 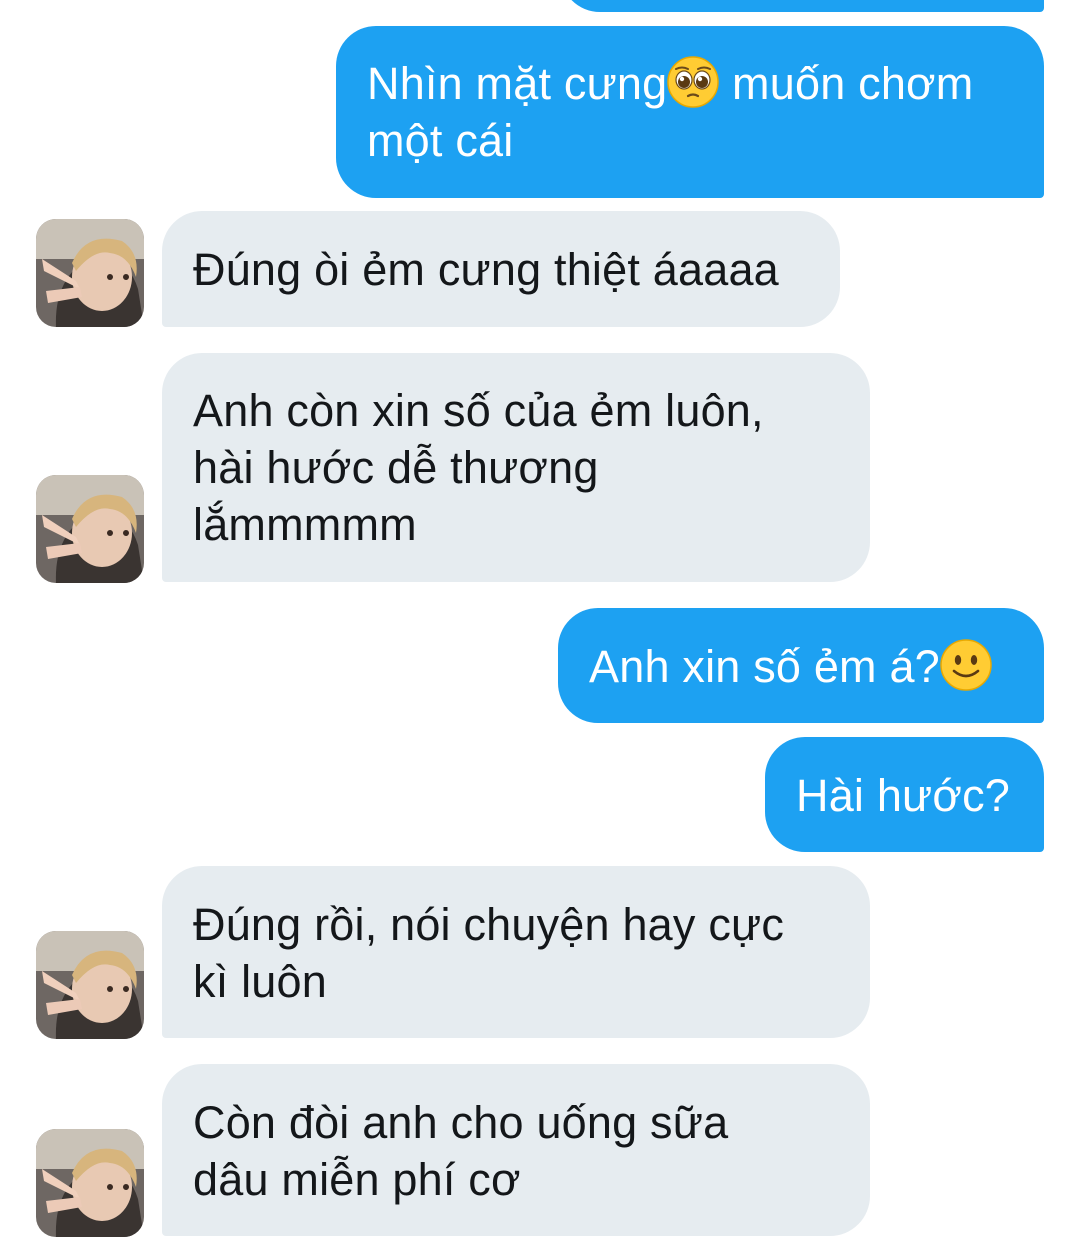 What do you see at coordinates (802, 6) in the screenshot?
I see `message-bubble-sent-clipped` at bounding box center [802, 6].